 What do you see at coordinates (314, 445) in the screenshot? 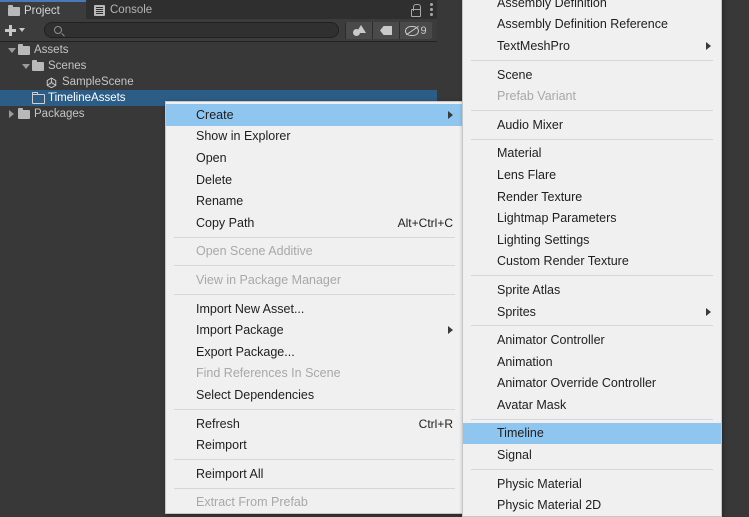
I see `menu-item-reimport: Reimport` at bounding box center [314, 445].